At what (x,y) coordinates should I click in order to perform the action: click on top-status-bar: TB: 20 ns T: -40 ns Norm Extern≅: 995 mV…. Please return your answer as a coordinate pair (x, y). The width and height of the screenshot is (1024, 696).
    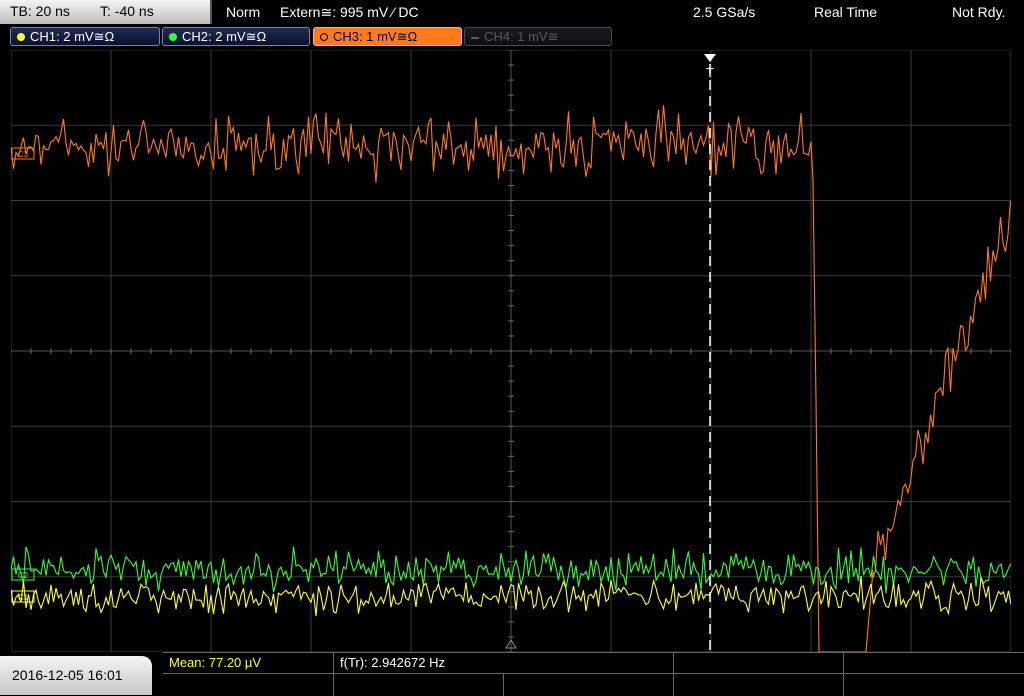
    Looking at the image, I should click on (512, 12).